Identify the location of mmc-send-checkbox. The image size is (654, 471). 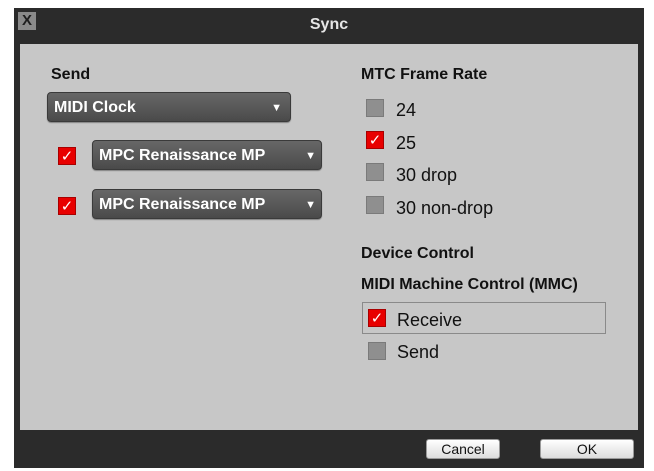
(377, 351).